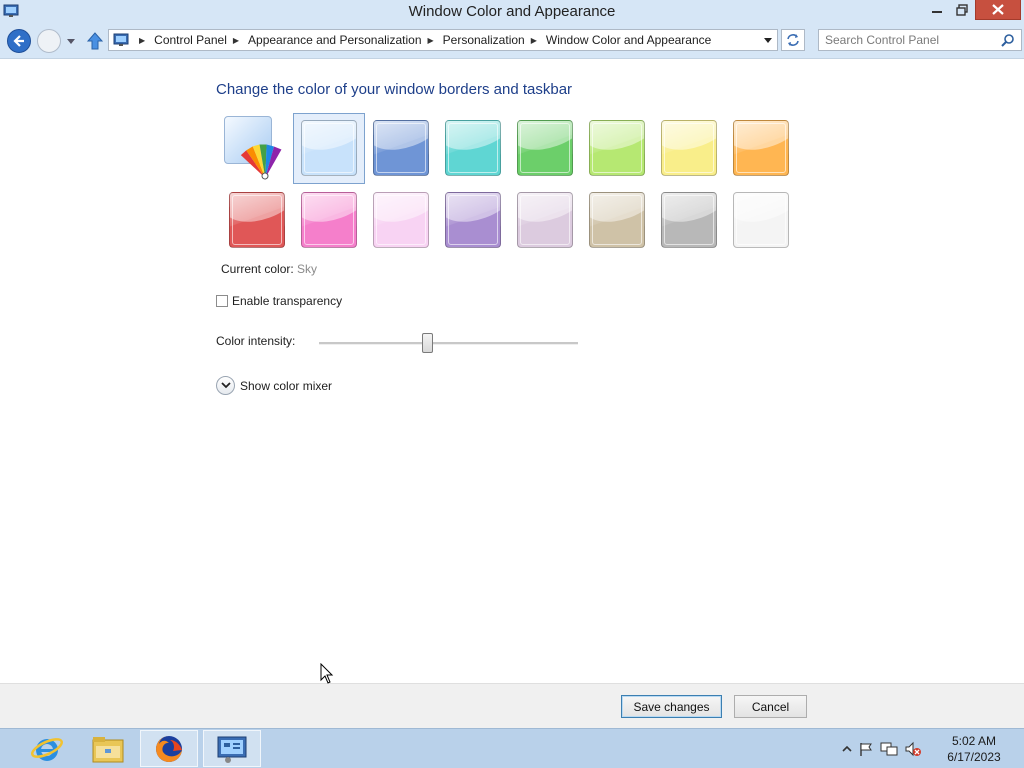 The height and width of the screenshot is (768, 1024). What do you see at coordinates (329, 148) in the screenshot?
I see `color-swatch-sky` at bounding box center [329, 148].